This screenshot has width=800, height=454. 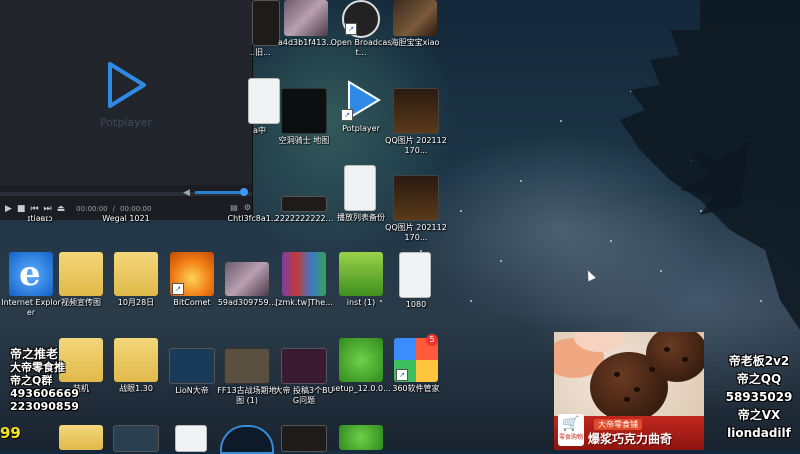 I want to click on desktop-icon-potplayer: ↗ Potplayer, so click(x=361, y=106).